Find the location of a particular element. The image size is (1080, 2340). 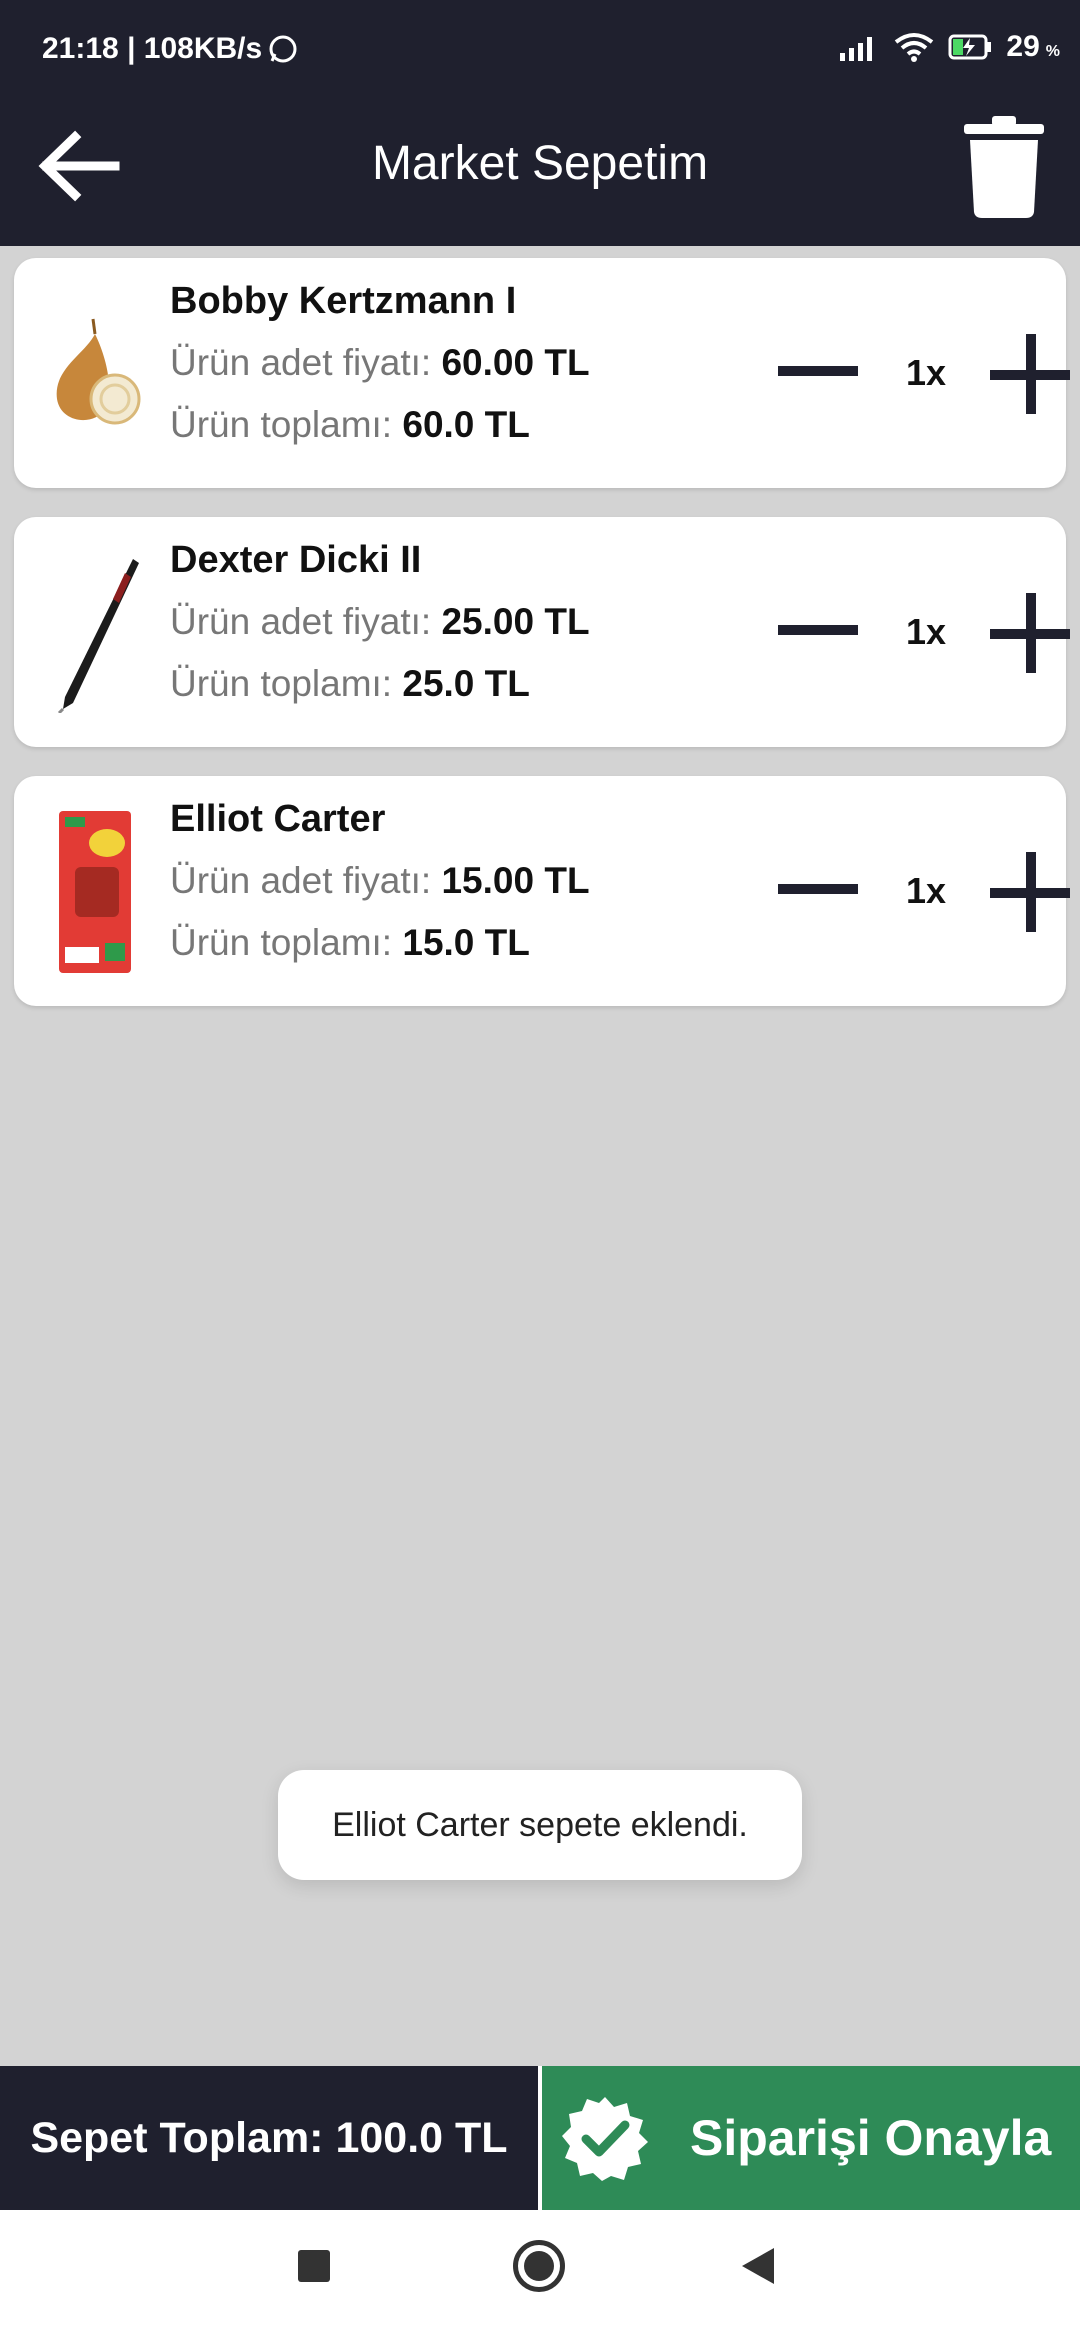

page-title: Market Sepetim is located at coordinates (540, 163).